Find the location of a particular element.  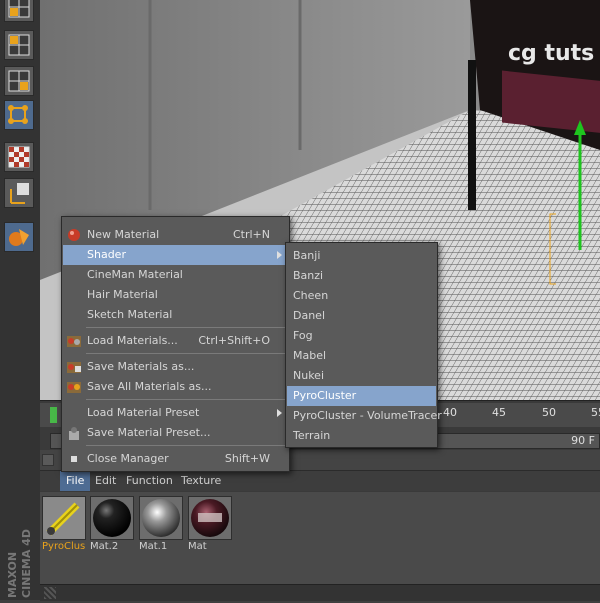

checker-texture-icon is located at coordinates (19, 157).